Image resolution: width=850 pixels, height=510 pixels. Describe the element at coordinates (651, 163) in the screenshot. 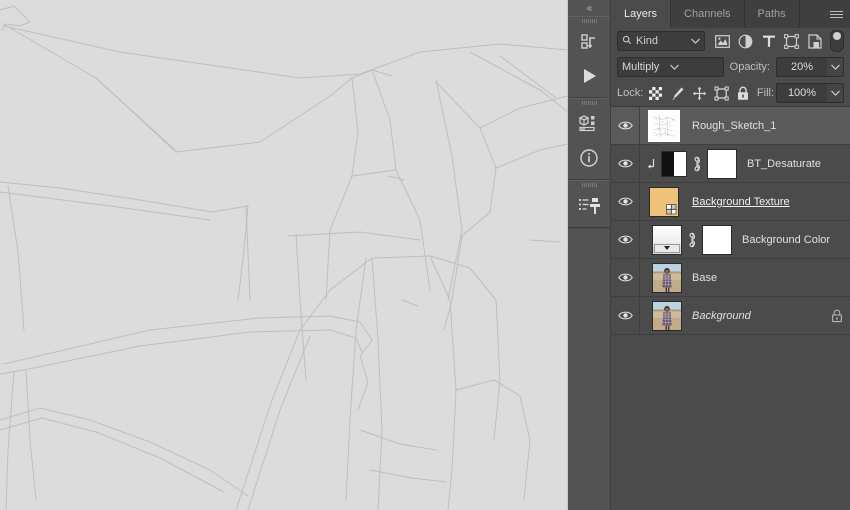

I see `clipping-mask-arrow-icon` at that location.